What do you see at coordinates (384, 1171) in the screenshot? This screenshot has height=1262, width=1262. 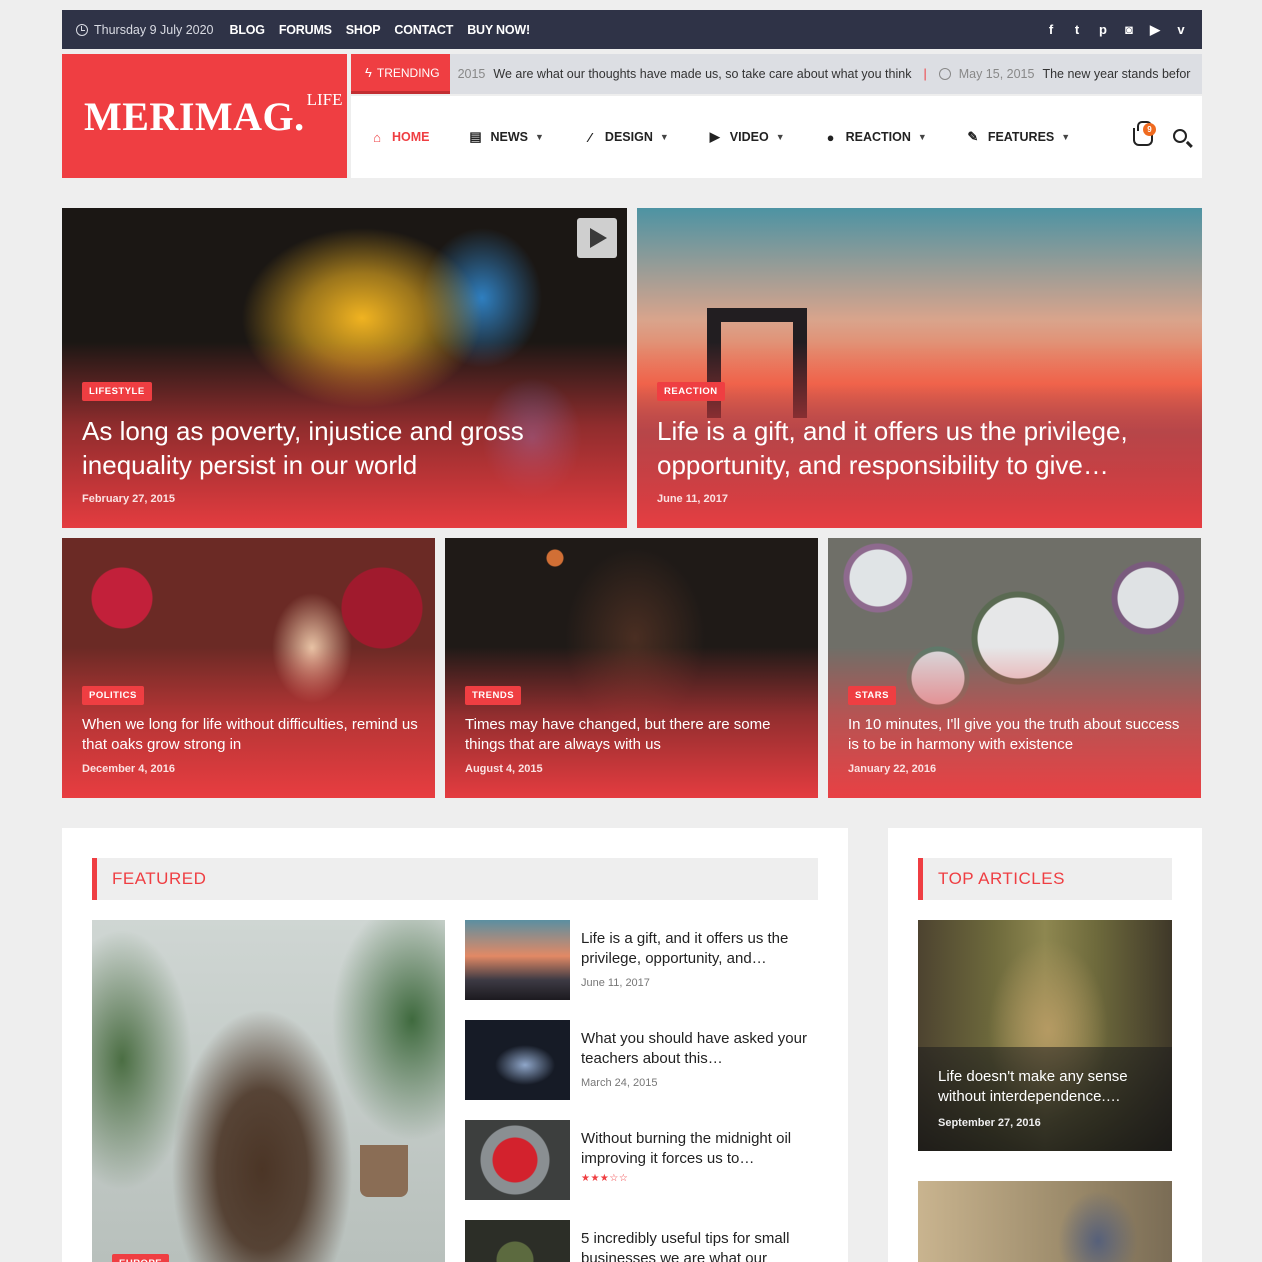 I see `cup-shape` at bounding box center [384, 1171].